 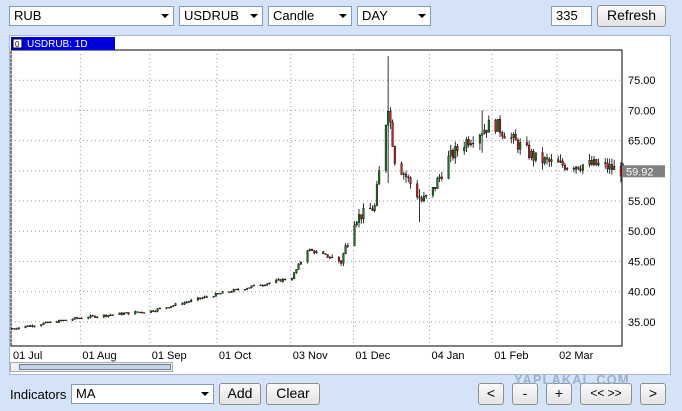 What do you see at coordinates (642, 232) in the screenshot?
I see `y-tick-label: 50.00` at bounding box center [642, 232].